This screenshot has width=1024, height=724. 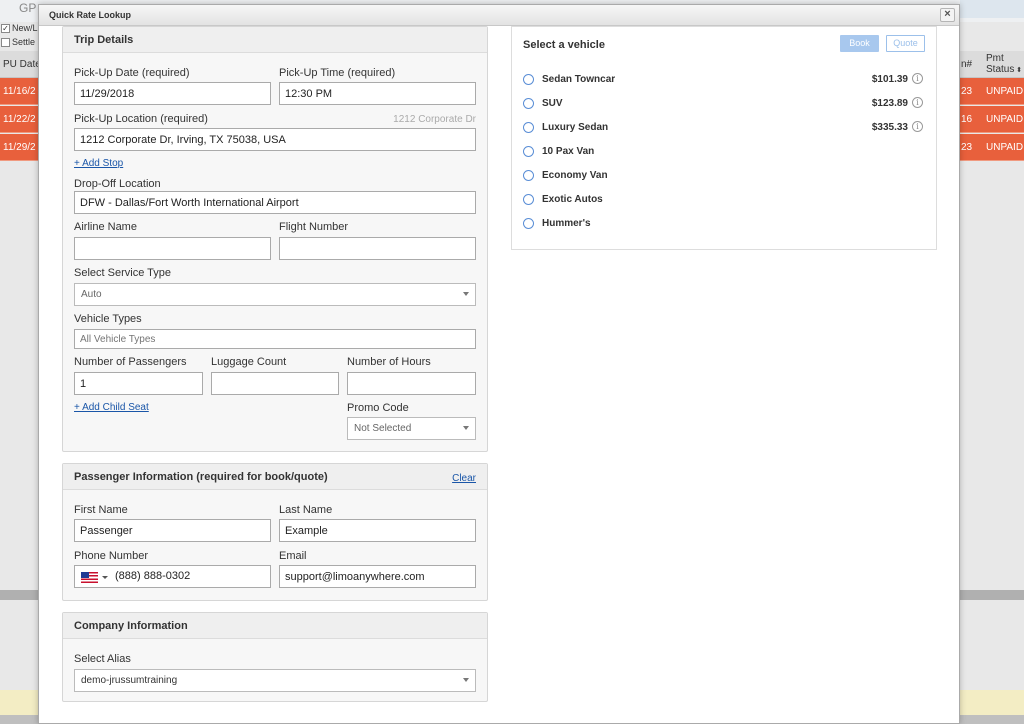 I want to click on vehicle-option-luxury-sedan: Luxury Sedan $335.33 i, so click(x=725, y=129).